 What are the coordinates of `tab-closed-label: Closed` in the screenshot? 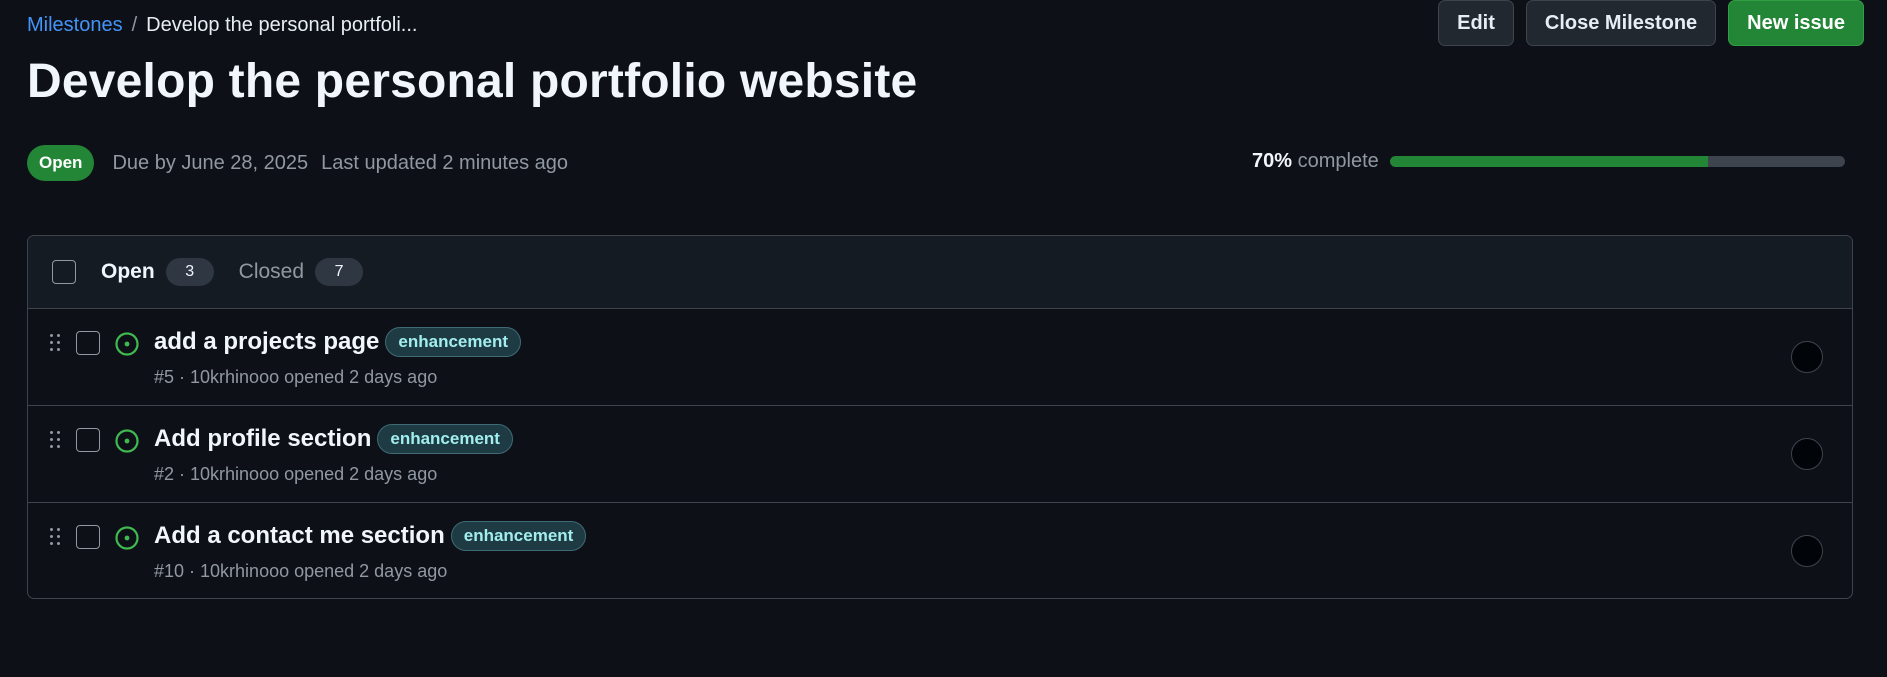 It's located at (271, 271).